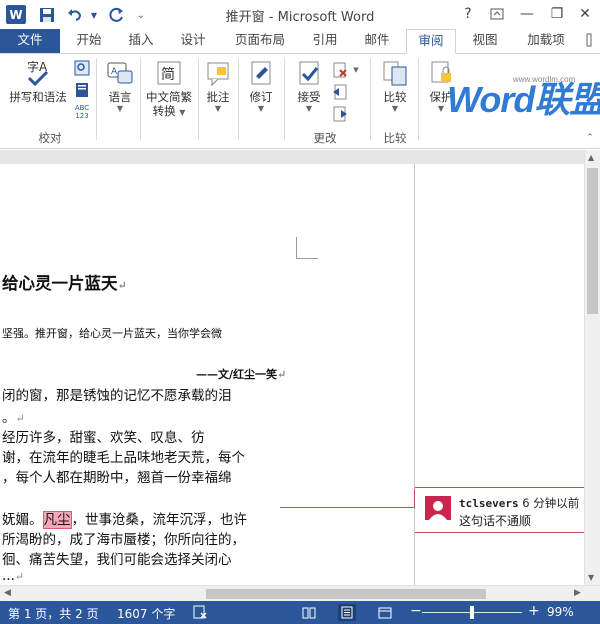 This screenshot has height=624, width=600. I want to click on language-button: A 语言 ▼, so click(120, 86).